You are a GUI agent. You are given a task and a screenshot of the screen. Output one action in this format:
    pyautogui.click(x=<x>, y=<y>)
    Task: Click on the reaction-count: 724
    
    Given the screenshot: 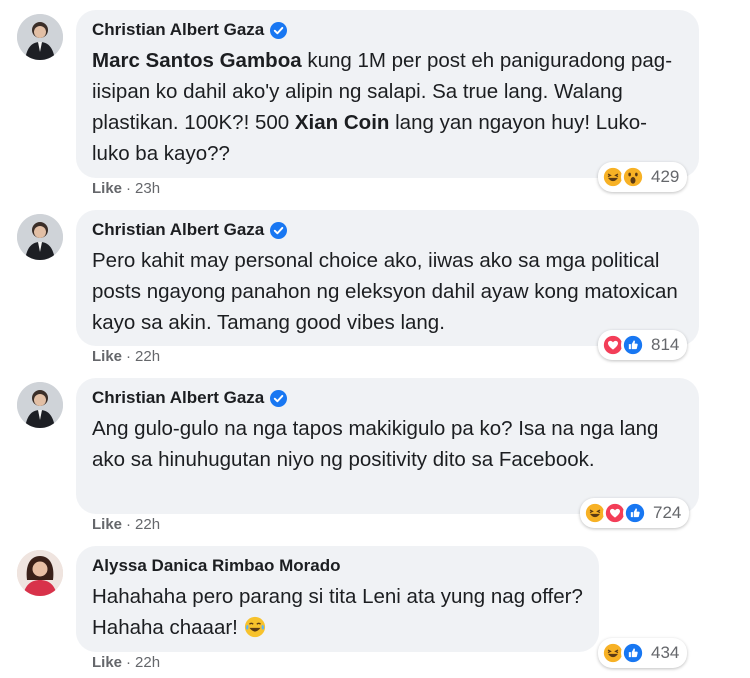 What is the action you would take?
    pyautogui.click(x=667, y=512)
    